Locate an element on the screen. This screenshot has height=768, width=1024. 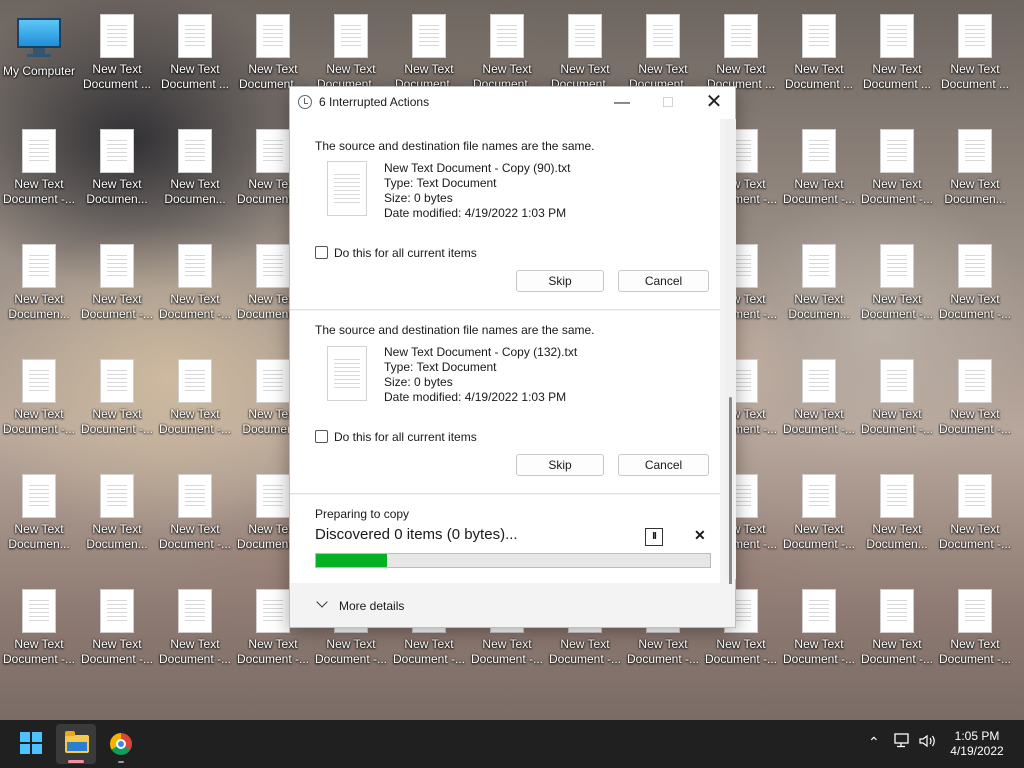
more-details-label: More details is located at coordinates (372, 606).